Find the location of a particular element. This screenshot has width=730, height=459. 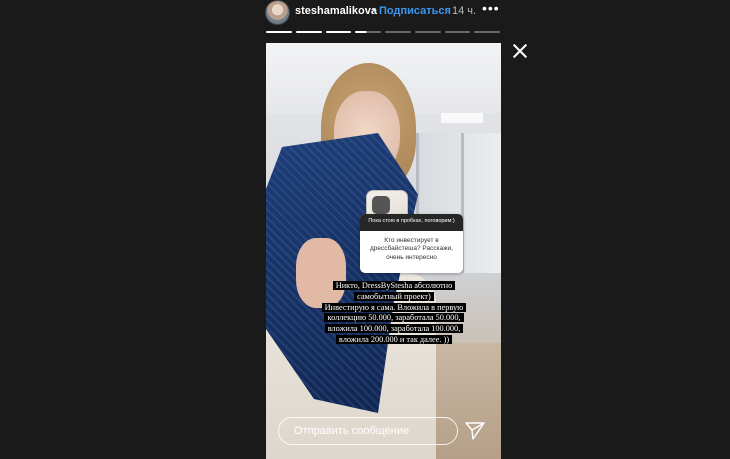

question-sticker-header: Пока стою в пробках, поговорим:) is located at coordinates (411, 222).